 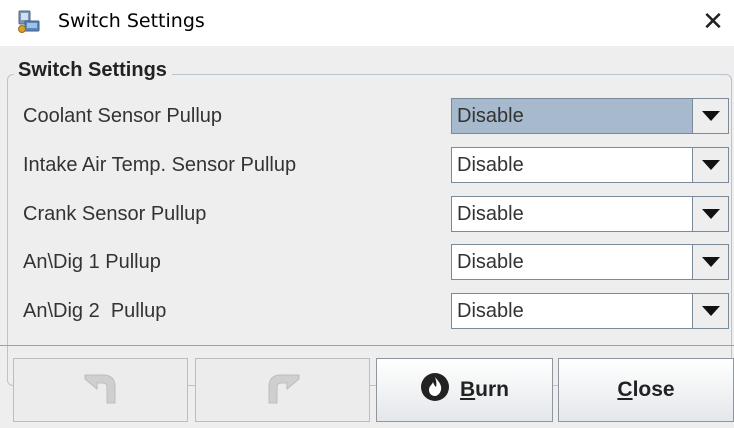 What do you see at coordinates (160, 165) in the screenshot?
I see `setting-label: Intake Air Temp. Sensor Pullup` at bounding box center [160, 165].